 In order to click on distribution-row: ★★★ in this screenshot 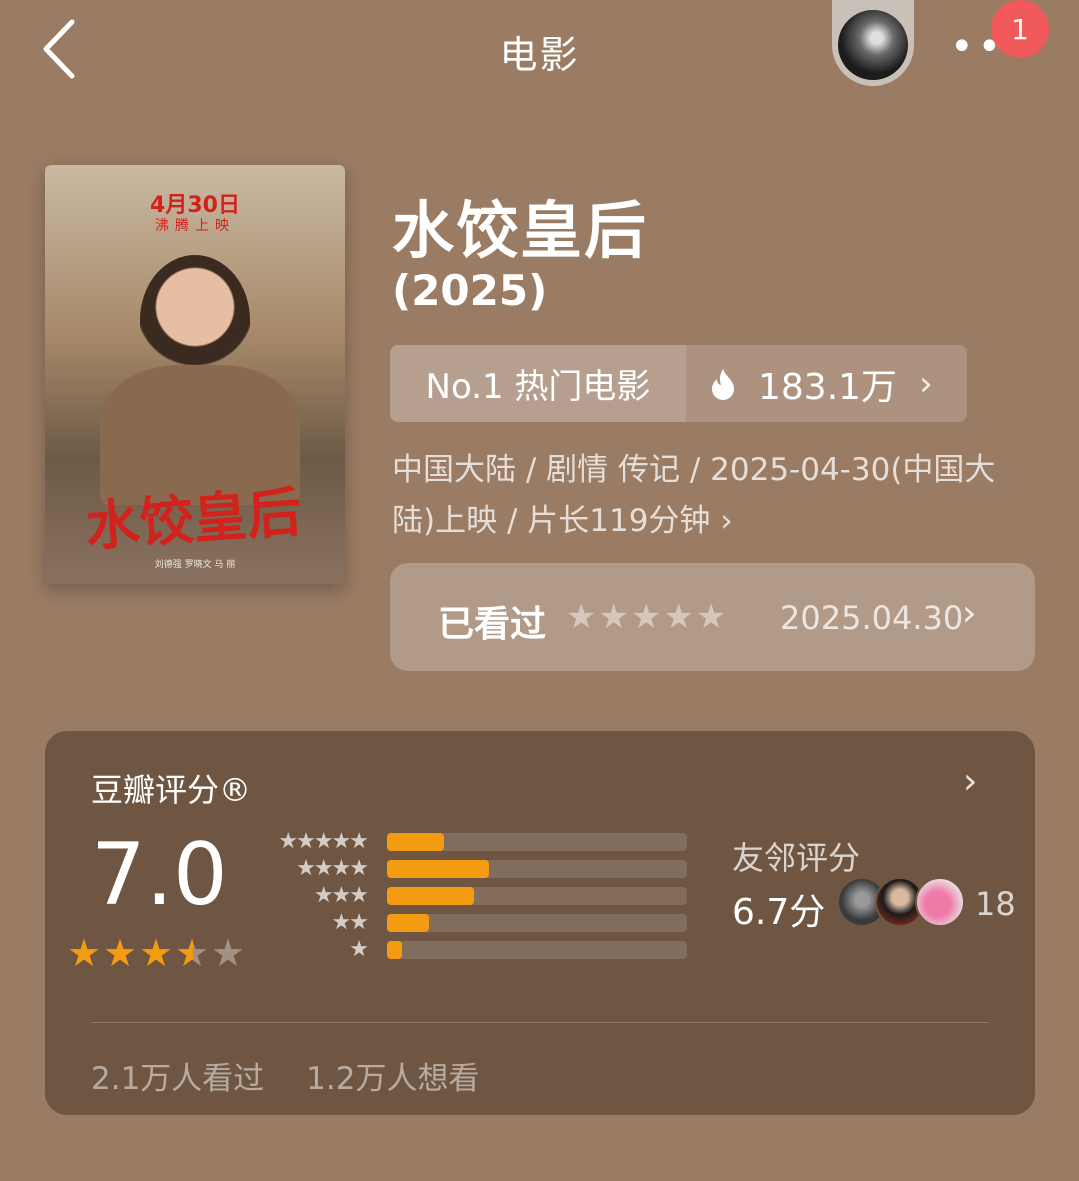, I will do `click(485, 896)`.